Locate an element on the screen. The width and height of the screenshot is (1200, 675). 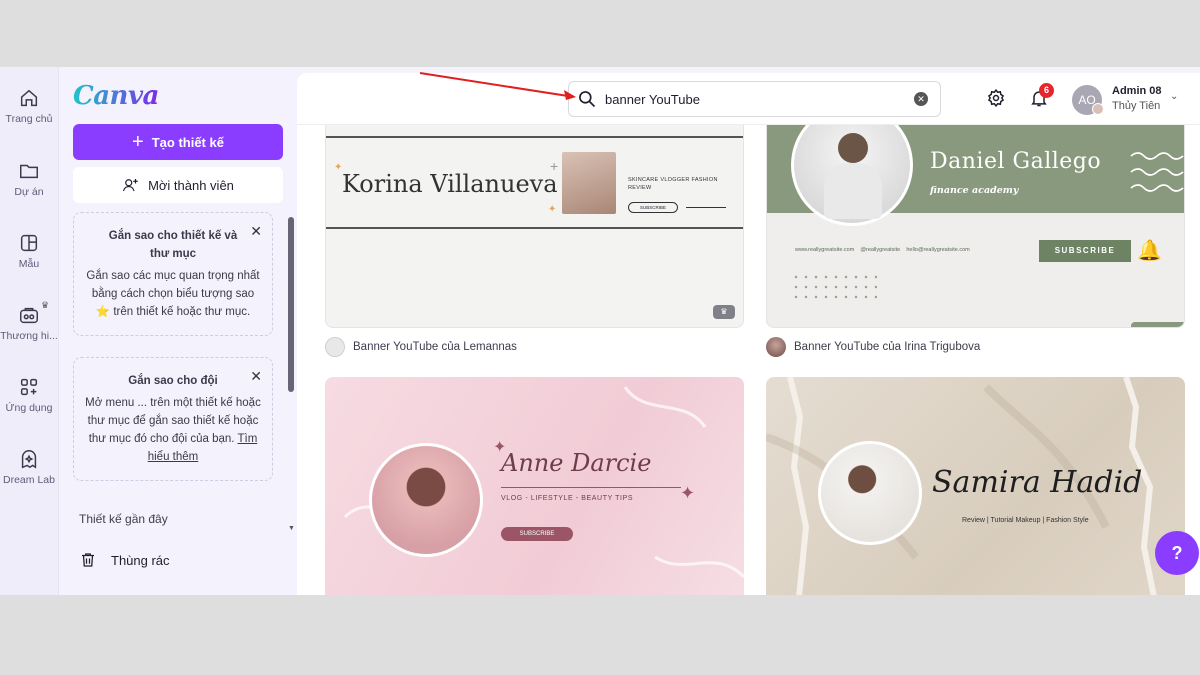
caption-text: Banner YouTube của Irina Trigubova is located at coordinates (887, 347).